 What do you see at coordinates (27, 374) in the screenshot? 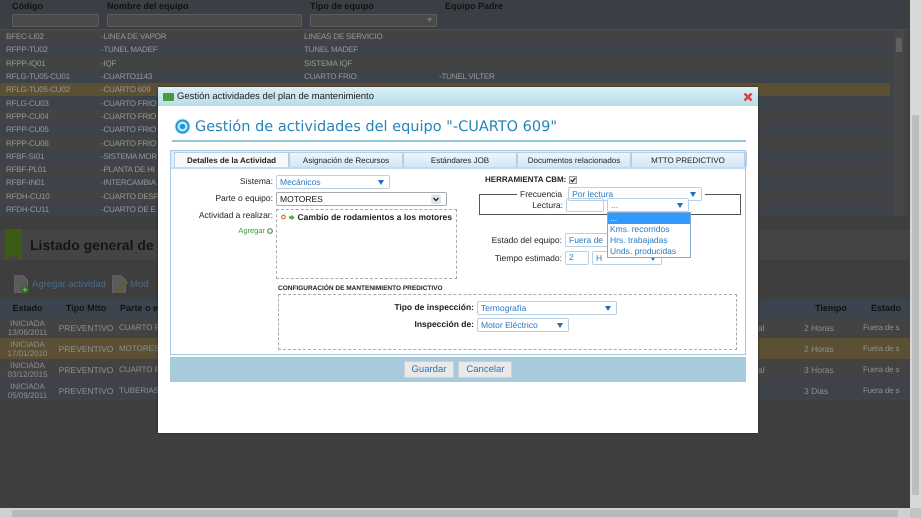
I see `date-text: 03/12/2015` at bounding box center [27, 374].